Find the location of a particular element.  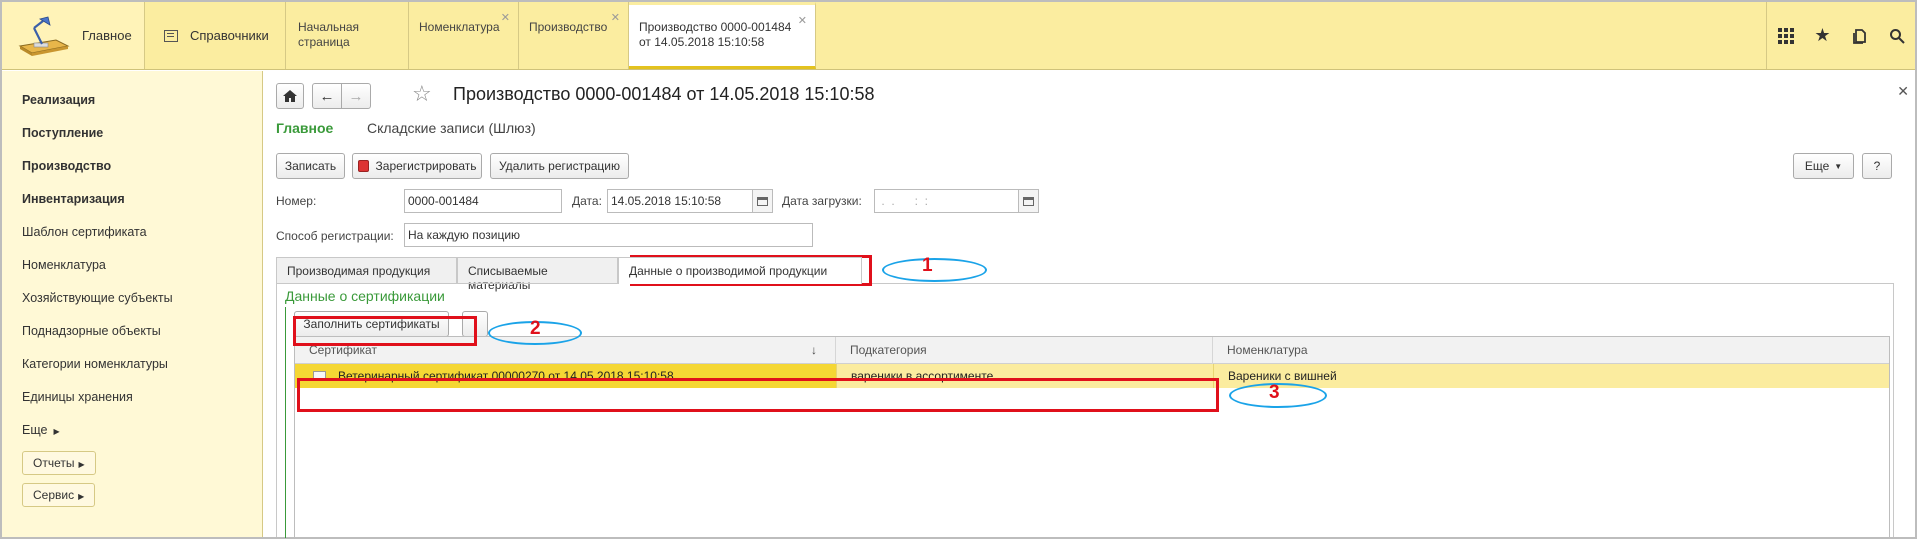

home-button is located at coordinates (290, 96).